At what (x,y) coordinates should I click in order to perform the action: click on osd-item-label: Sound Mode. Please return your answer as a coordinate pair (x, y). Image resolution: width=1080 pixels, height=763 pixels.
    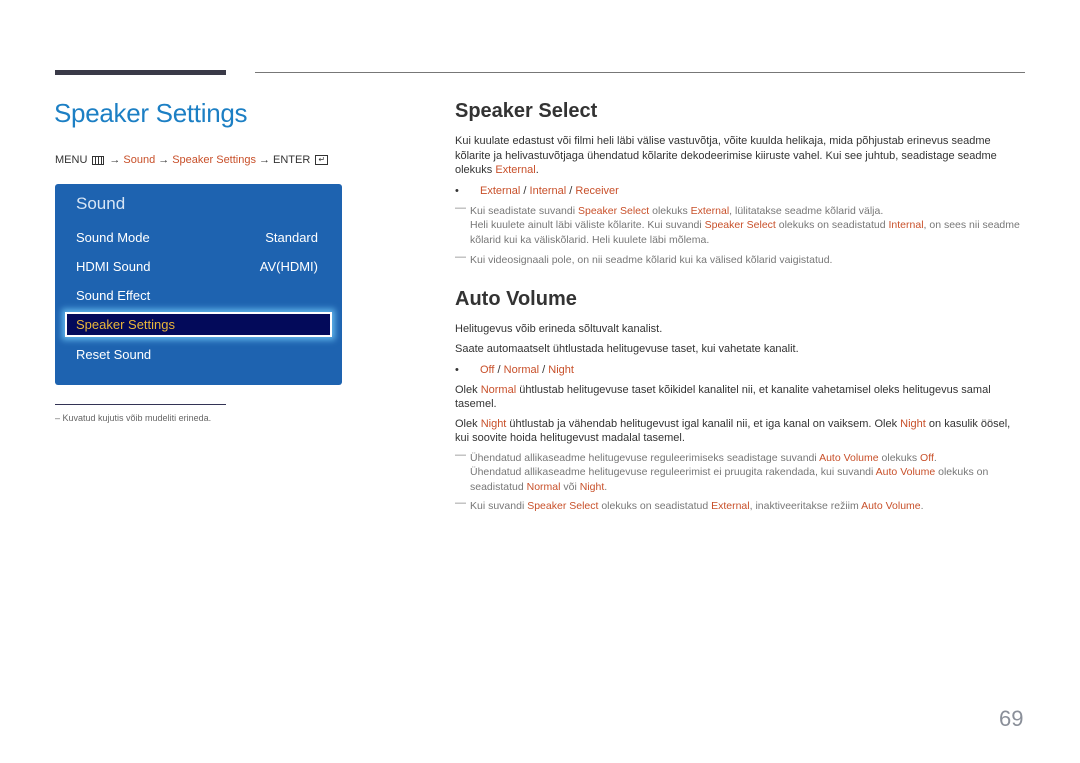
    Looking at the image, I should click on (113, 237).